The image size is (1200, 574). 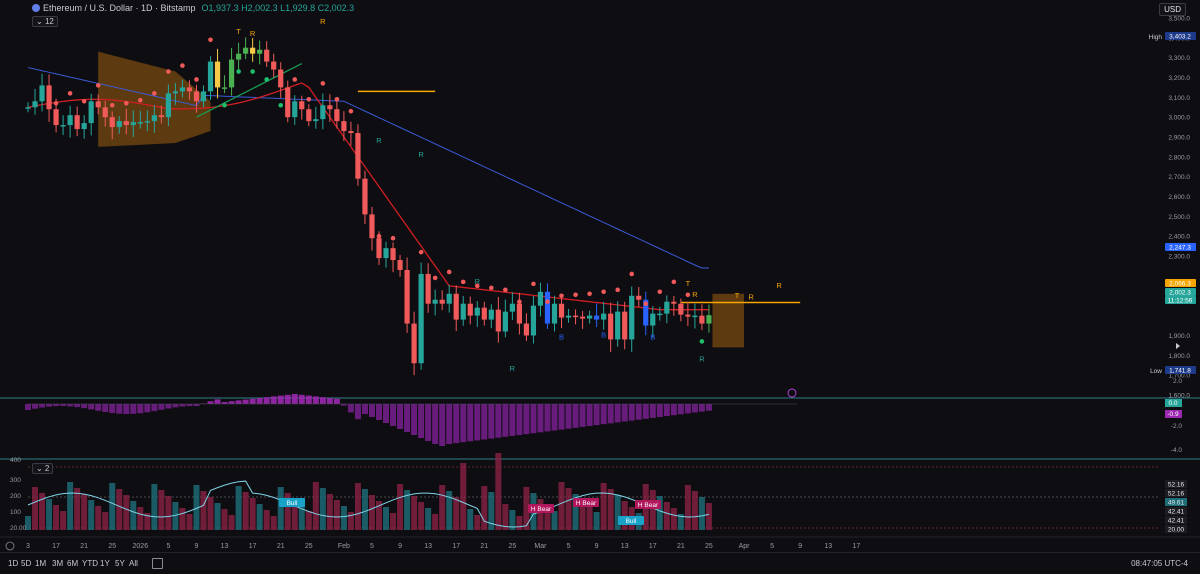 I want to click on timeframe-all: All, so click(x=133, y=563).